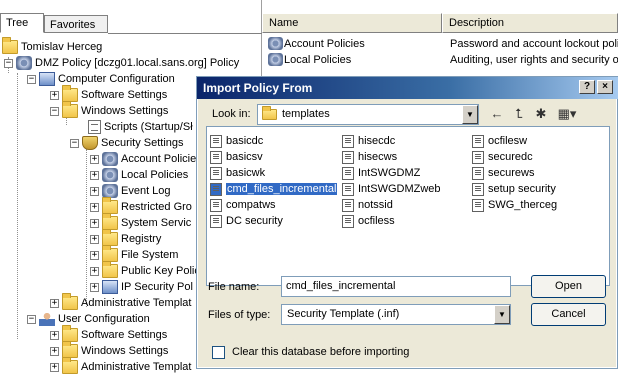 This screenshot has height=375, width=618. I want to click on details-row-name: Local Policies, so click(317, 60).